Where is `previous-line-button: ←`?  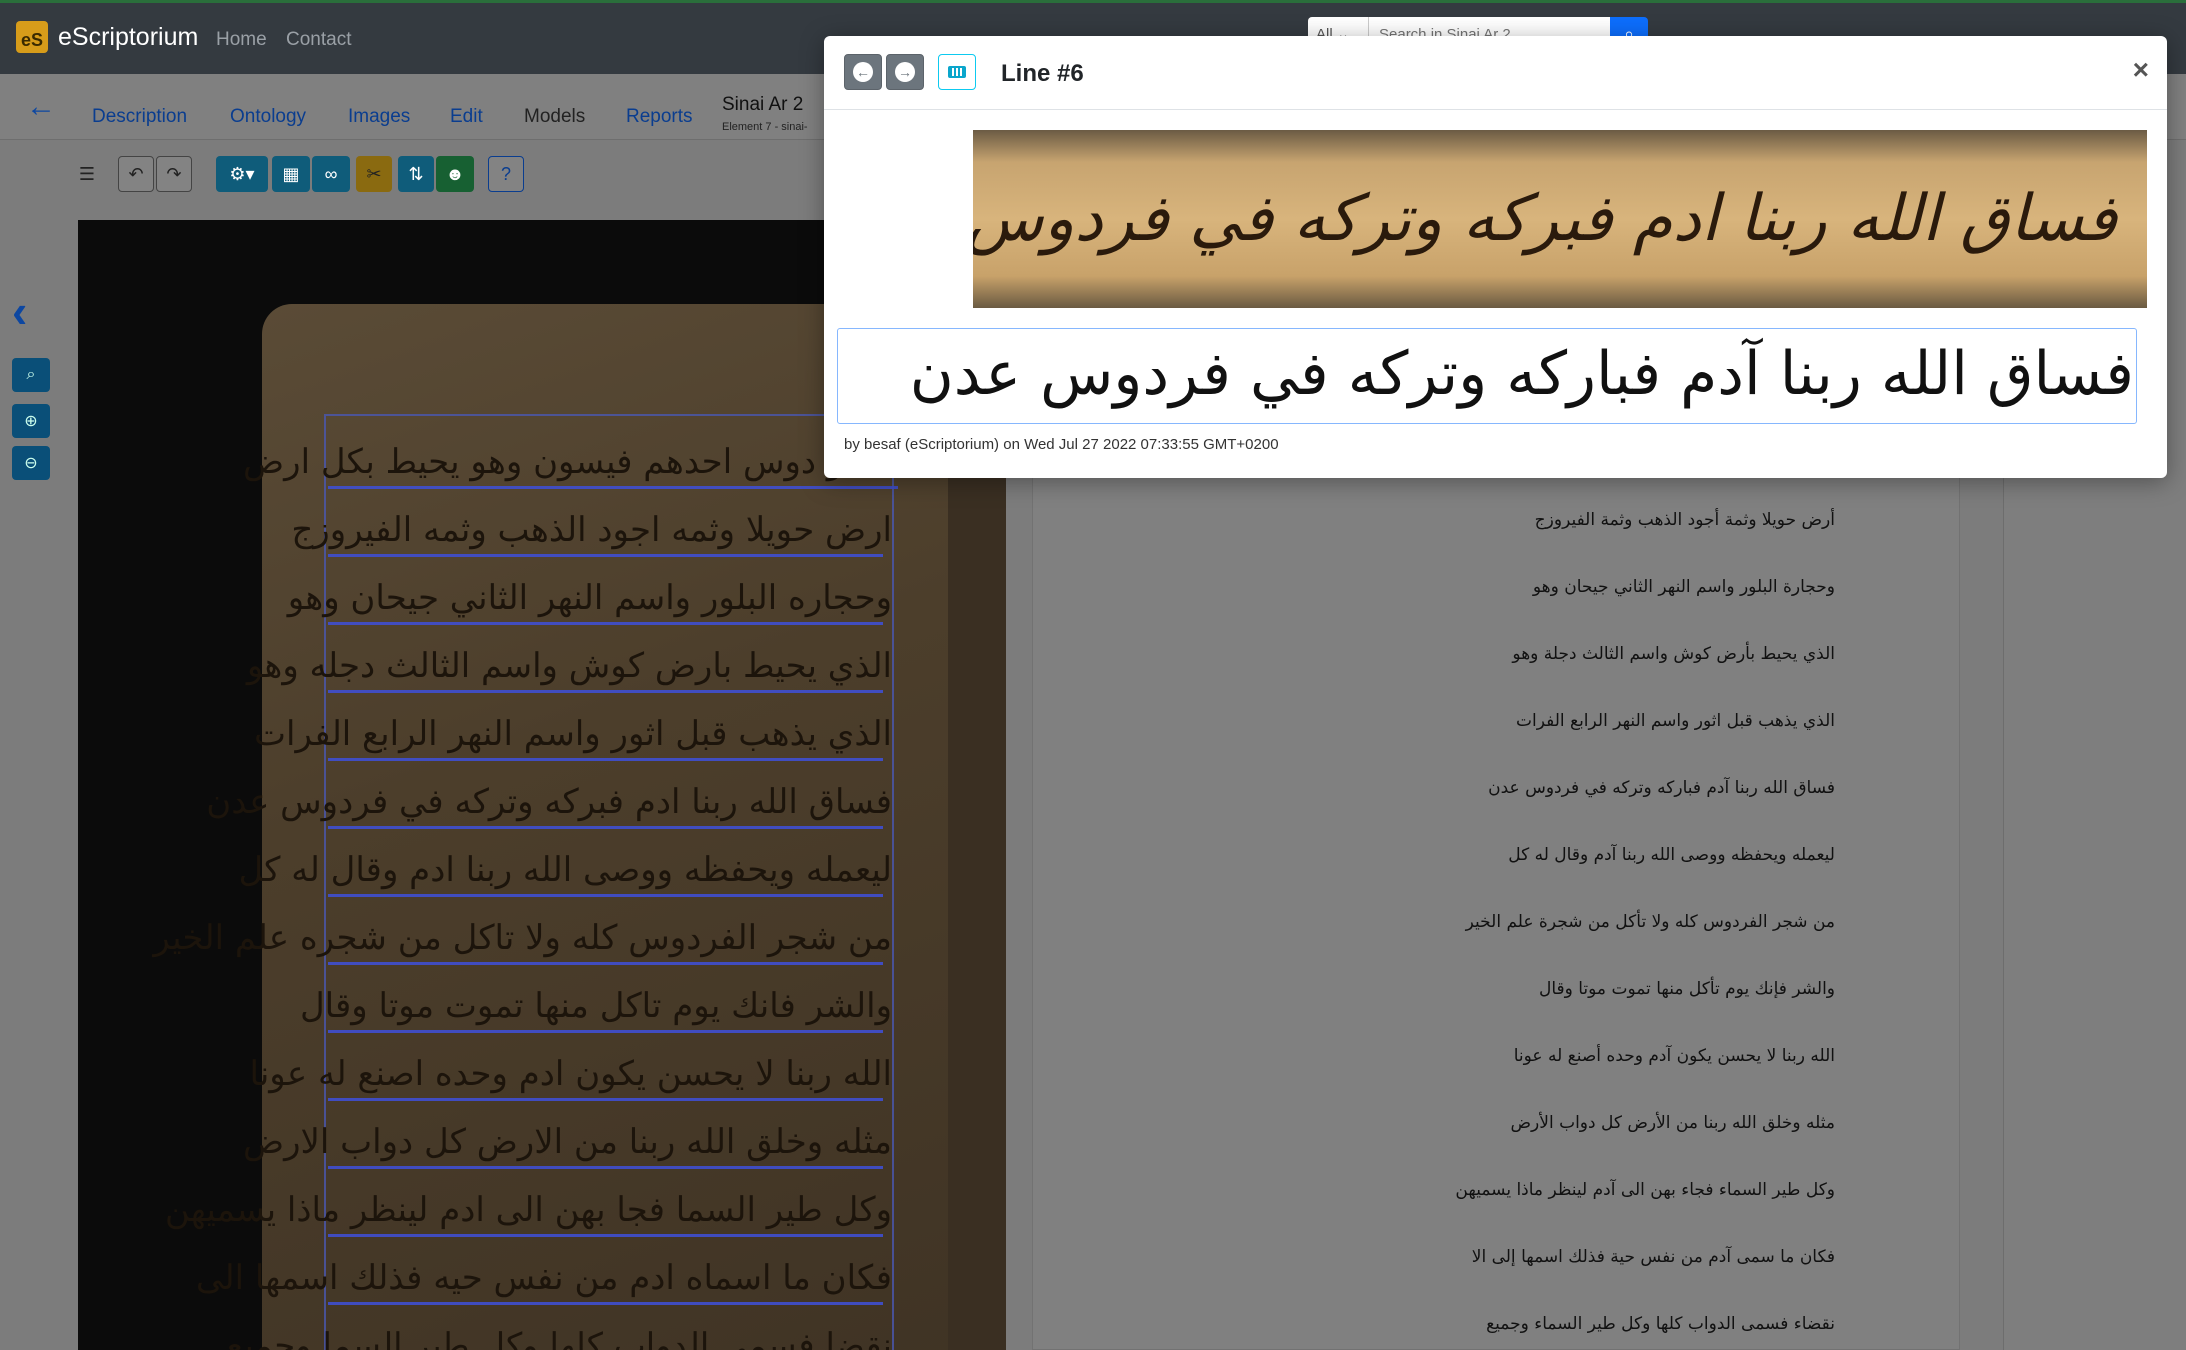 previous-line-button: ← is located at coordinates (863, 72).